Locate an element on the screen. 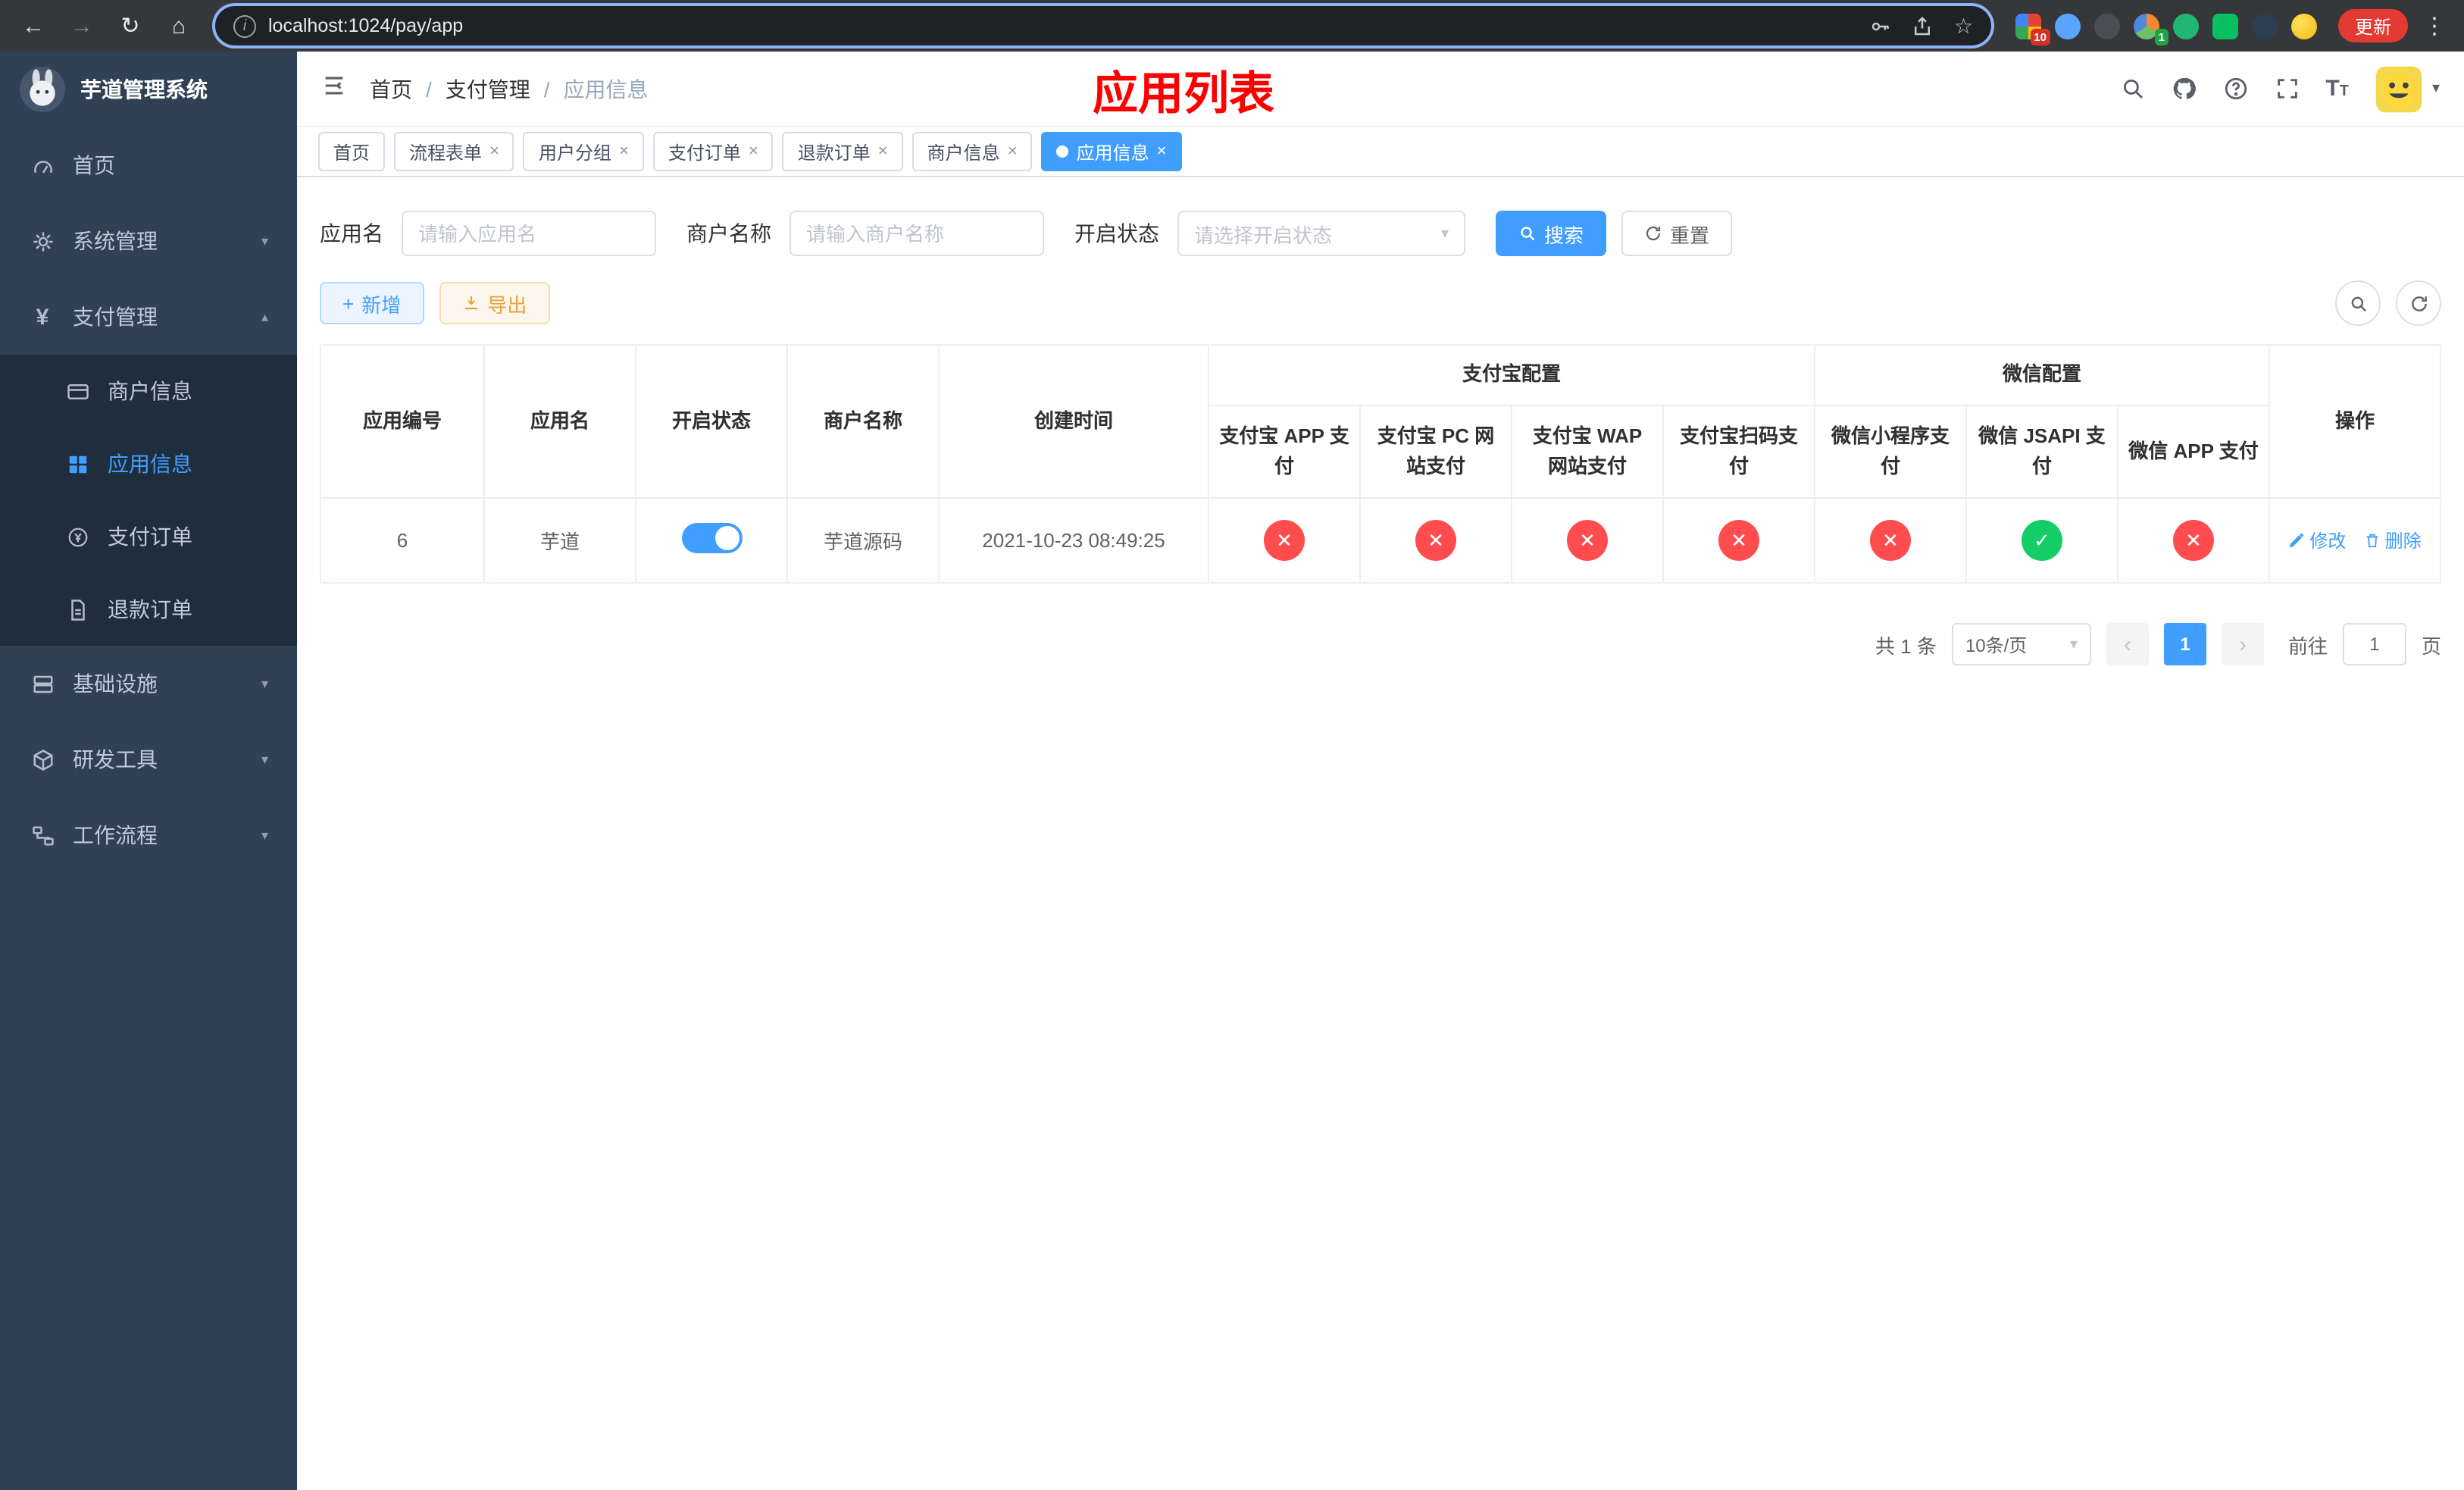 The width and height of the screenshot is (2464, 1490). app-name-input is located at coordinates (529, 233).